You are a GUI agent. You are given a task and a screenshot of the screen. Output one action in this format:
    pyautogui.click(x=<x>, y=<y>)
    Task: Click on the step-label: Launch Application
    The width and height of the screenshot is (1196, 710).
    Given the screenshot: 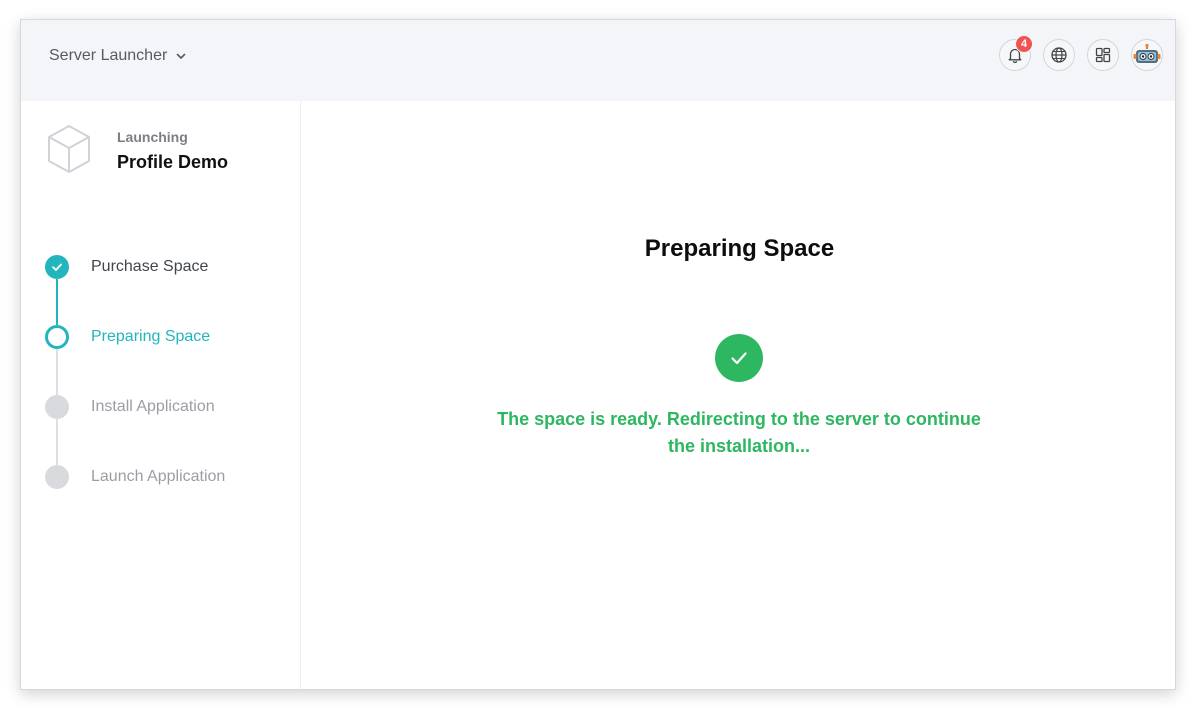 What is the action you would take?
    pyautogui.click(x=158, y=476)
    